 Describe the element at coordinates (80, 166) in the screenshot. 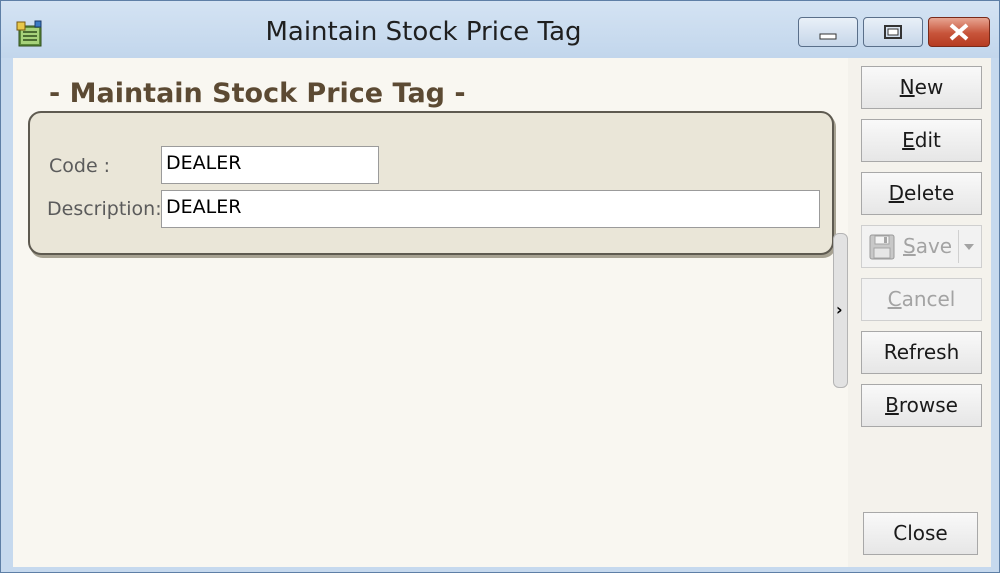

I see `code-label: Code :` at that location.